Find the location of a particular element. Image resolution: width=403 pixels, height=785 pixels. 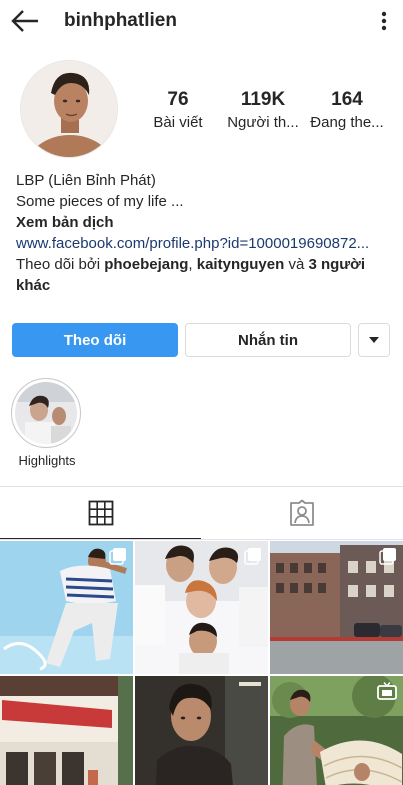

and-text: và is located at coordinates (296, 264).